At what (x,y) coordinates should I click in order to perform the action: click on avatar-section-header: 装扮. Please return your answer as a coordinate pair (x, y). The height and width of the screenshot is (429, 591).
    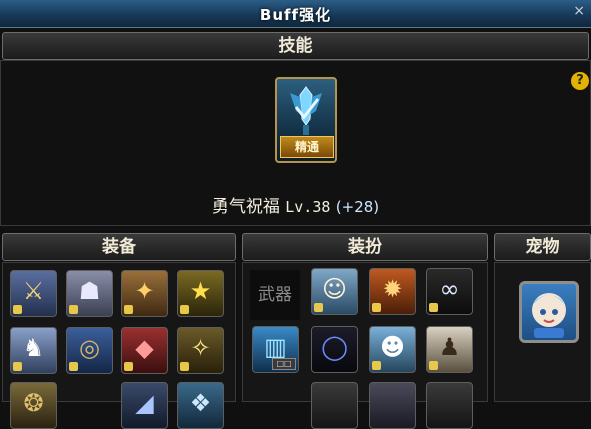
    Looking at the image, I should click on (365, 247).